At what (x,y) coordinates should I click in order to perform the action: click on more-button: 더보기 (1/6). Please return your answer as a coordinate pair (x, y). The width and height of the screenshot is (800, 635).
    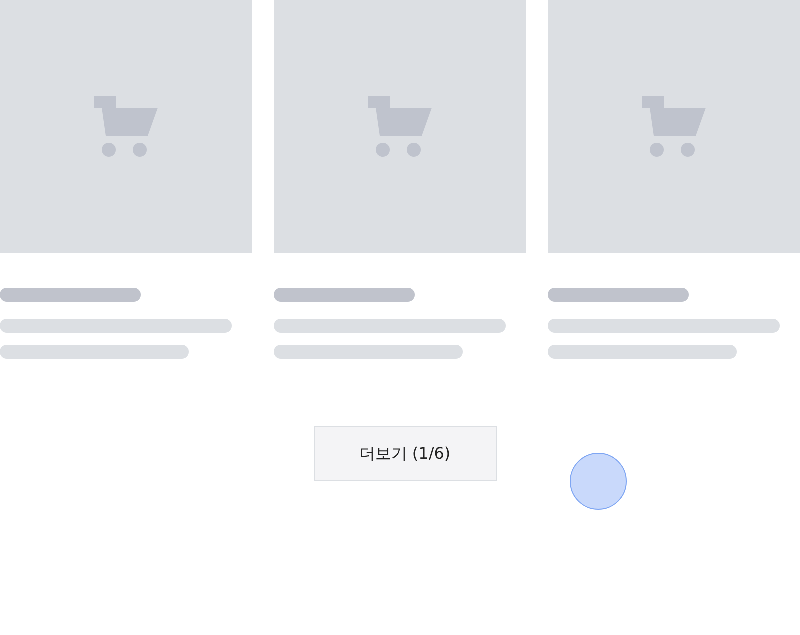
    Looking at the image, I should click on (405, 453).